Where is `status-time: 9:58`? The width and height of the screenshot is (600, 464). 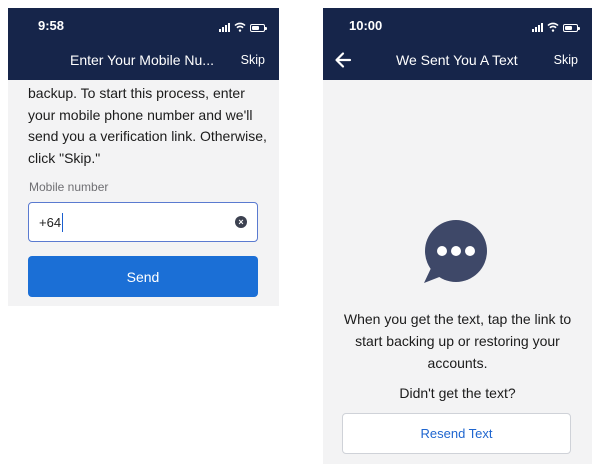
status-time: 9:58 is located at coordinates (51, 25).